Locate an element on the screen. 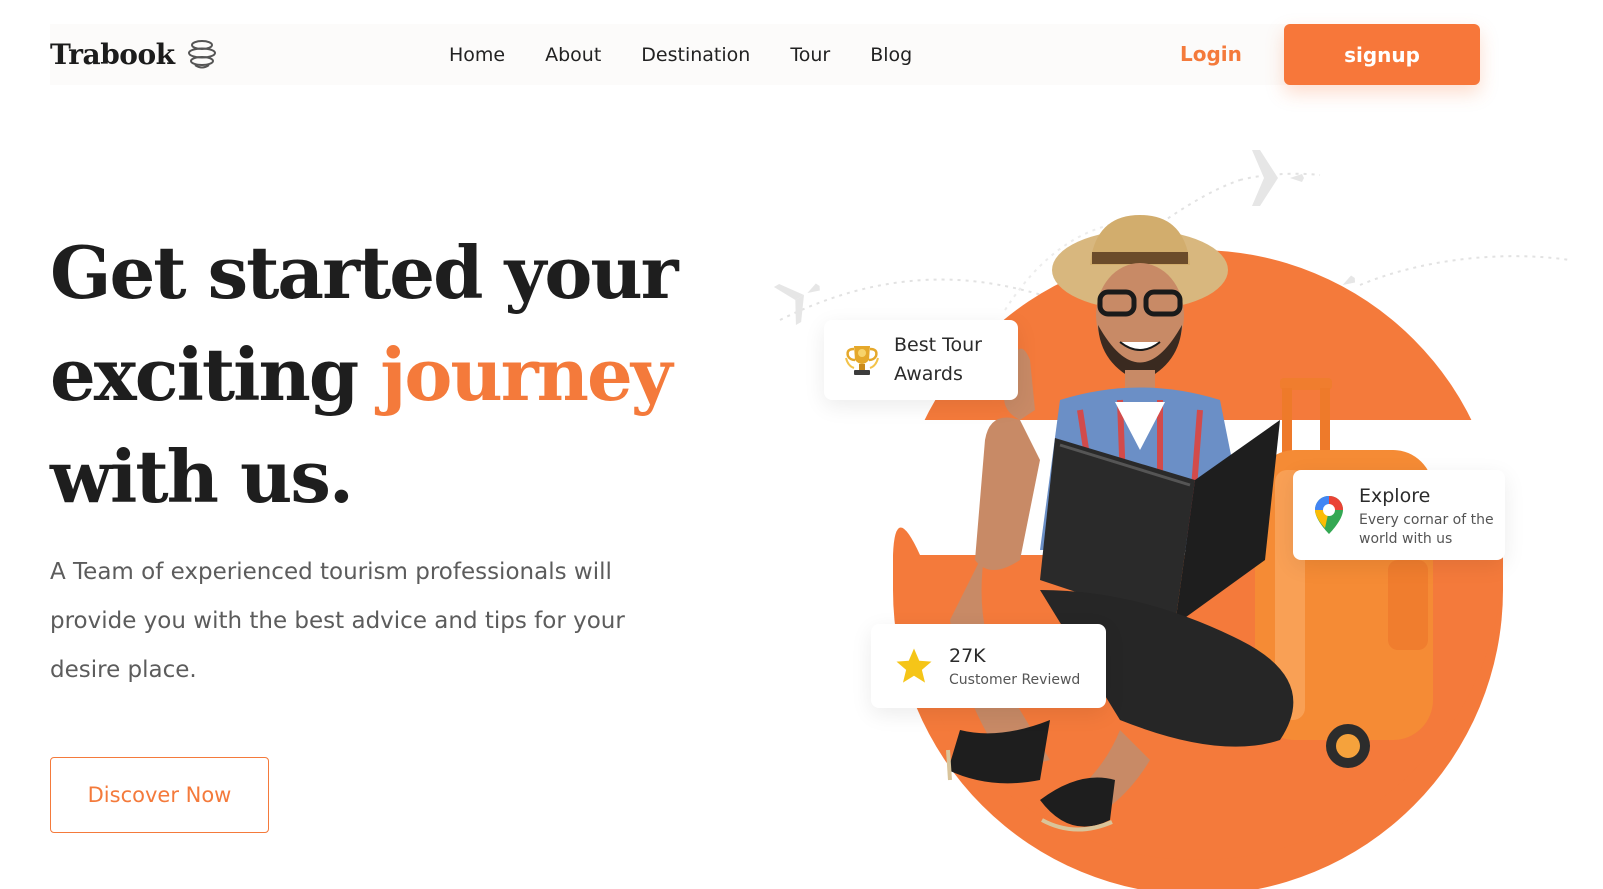 This screenshot has height=889, width=1603. hero-title-accent: journey is located at coordinates (526, 374).